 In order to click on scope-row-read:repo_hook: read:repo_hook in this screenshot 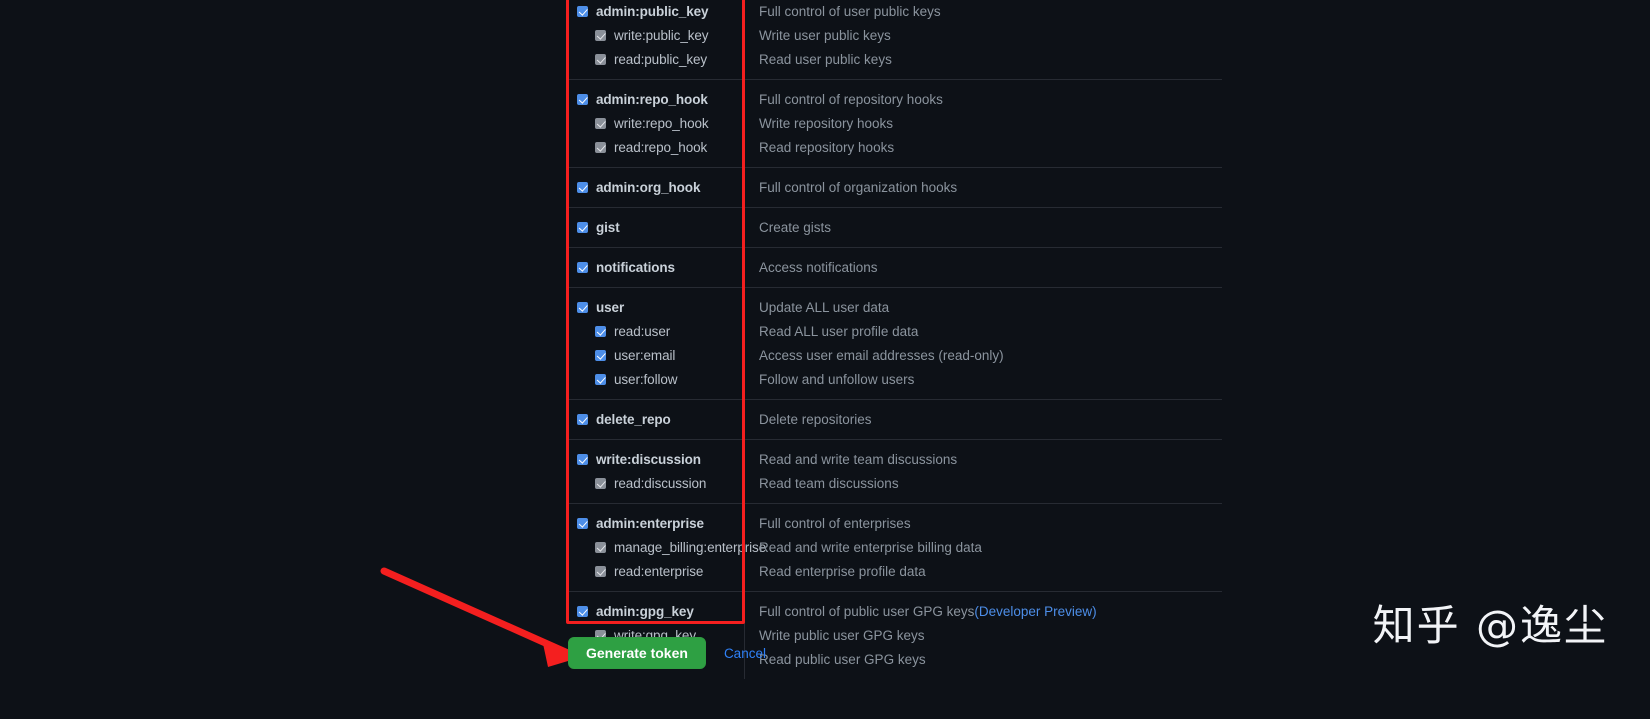, I will do `click(656, 147)`.